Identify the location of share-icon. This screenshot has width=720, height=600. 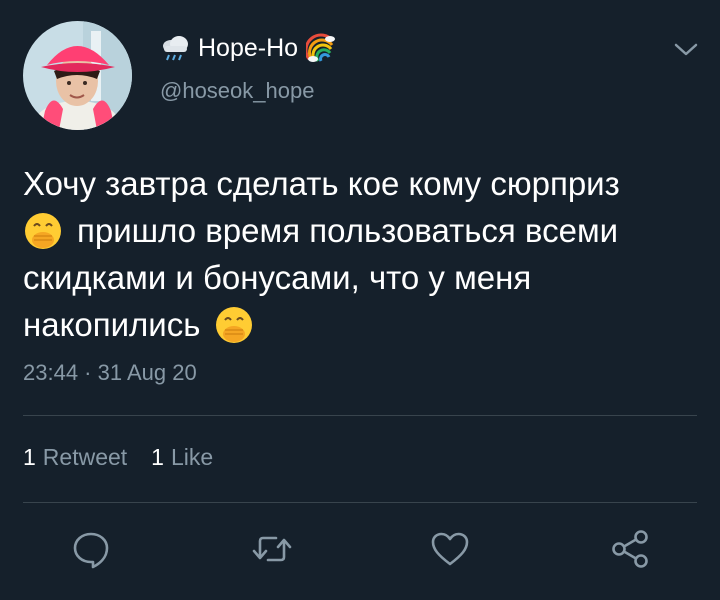
(630, 549).